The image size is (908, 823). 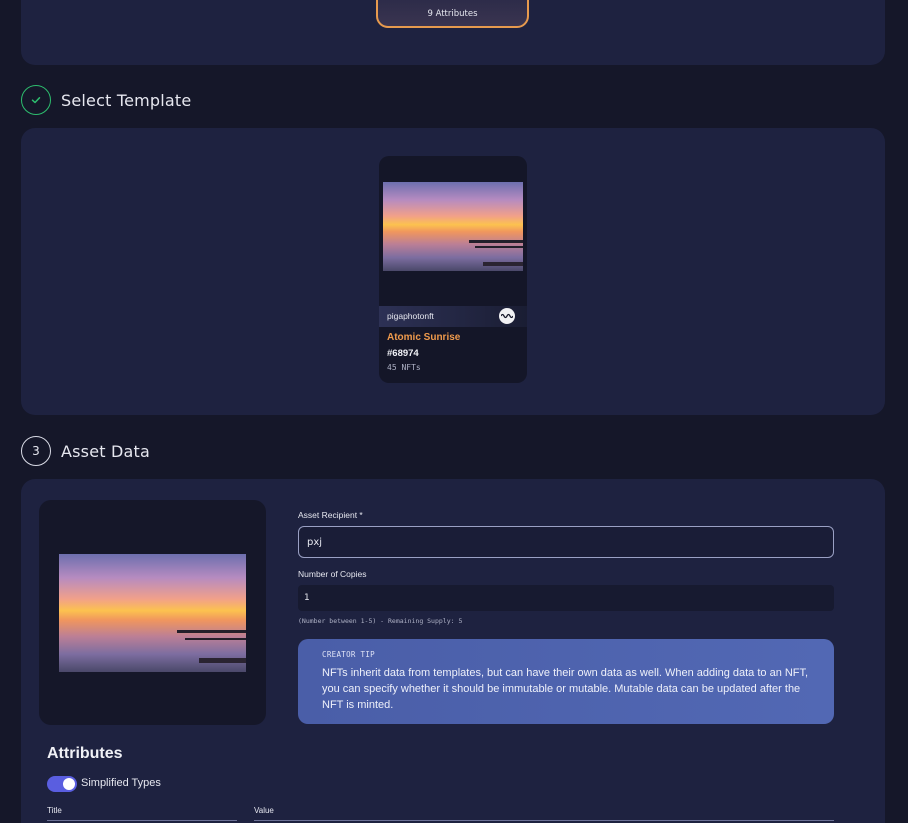 I want to click on step-select-template: Select Template, so click(x=106, y=100).